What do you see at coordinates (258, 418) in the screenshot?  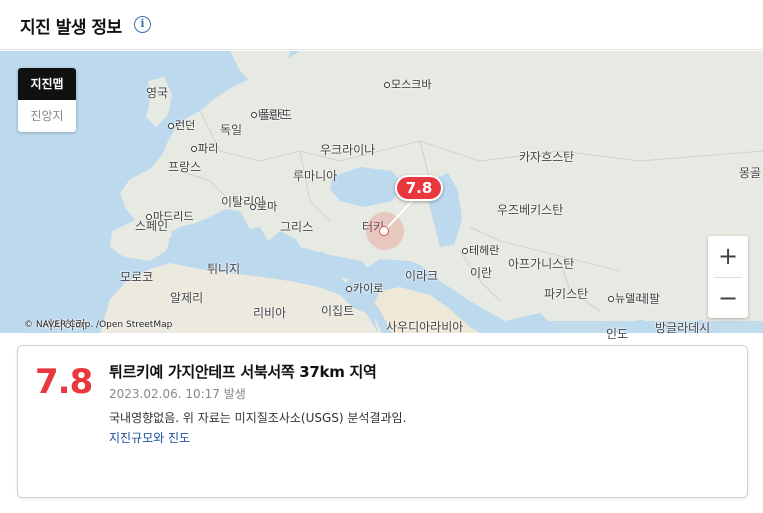 I see `event-note: 국내영향없음. 위 자료는 미지질조사소(USGS) 분석결과임.` at bounding box center [258, 418].